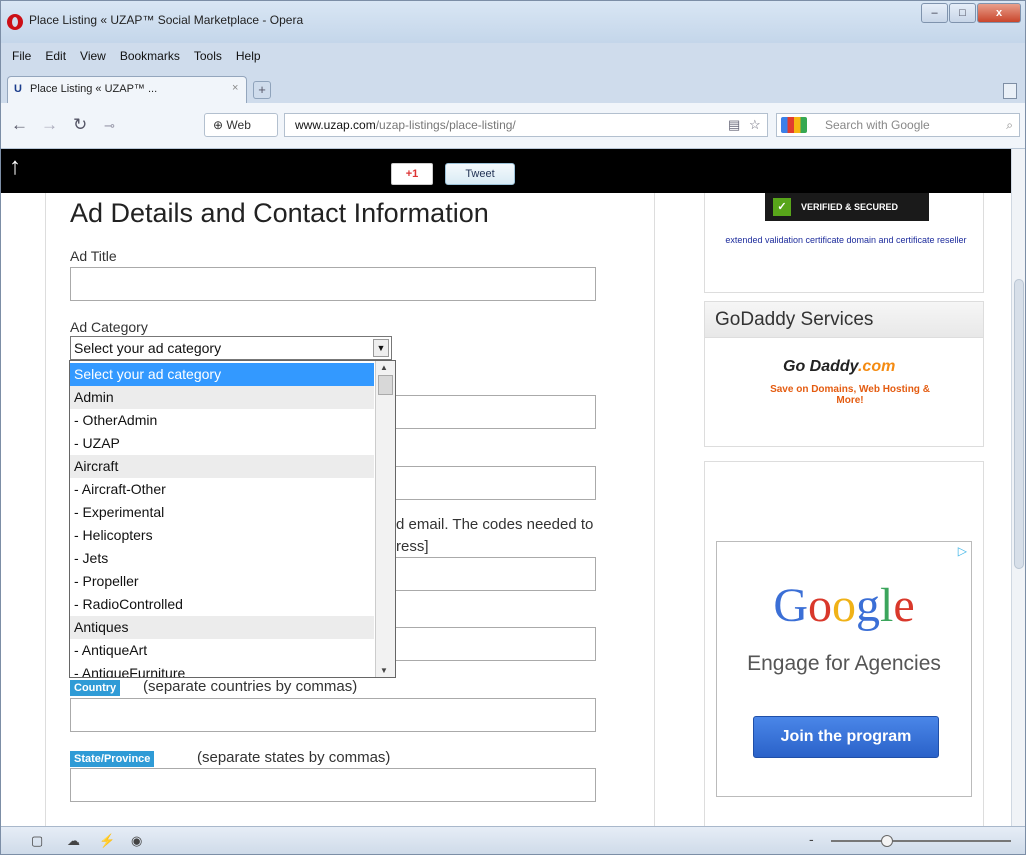 The width and height of the screenshot is (1026, 855). I want to click on url-path: /uzap-listings/place-listing/, so click(445, 125).